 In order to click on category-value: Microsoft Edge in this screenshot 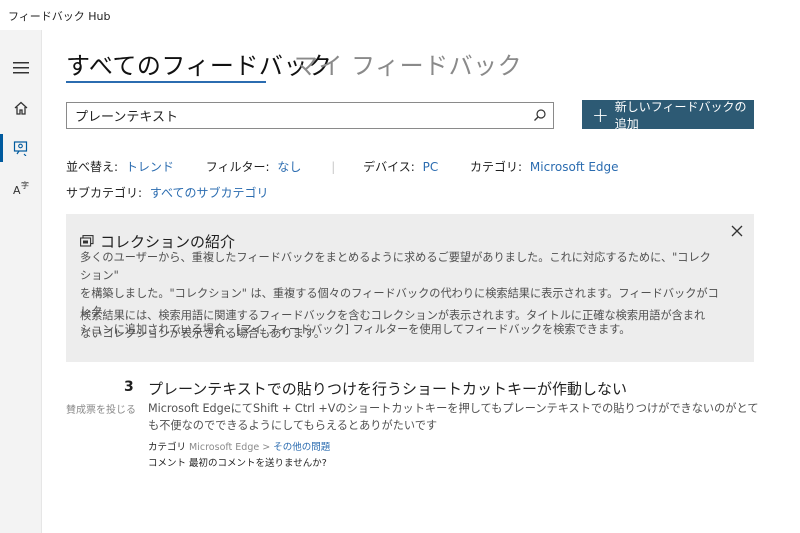, I will do `click(574, 167)`.